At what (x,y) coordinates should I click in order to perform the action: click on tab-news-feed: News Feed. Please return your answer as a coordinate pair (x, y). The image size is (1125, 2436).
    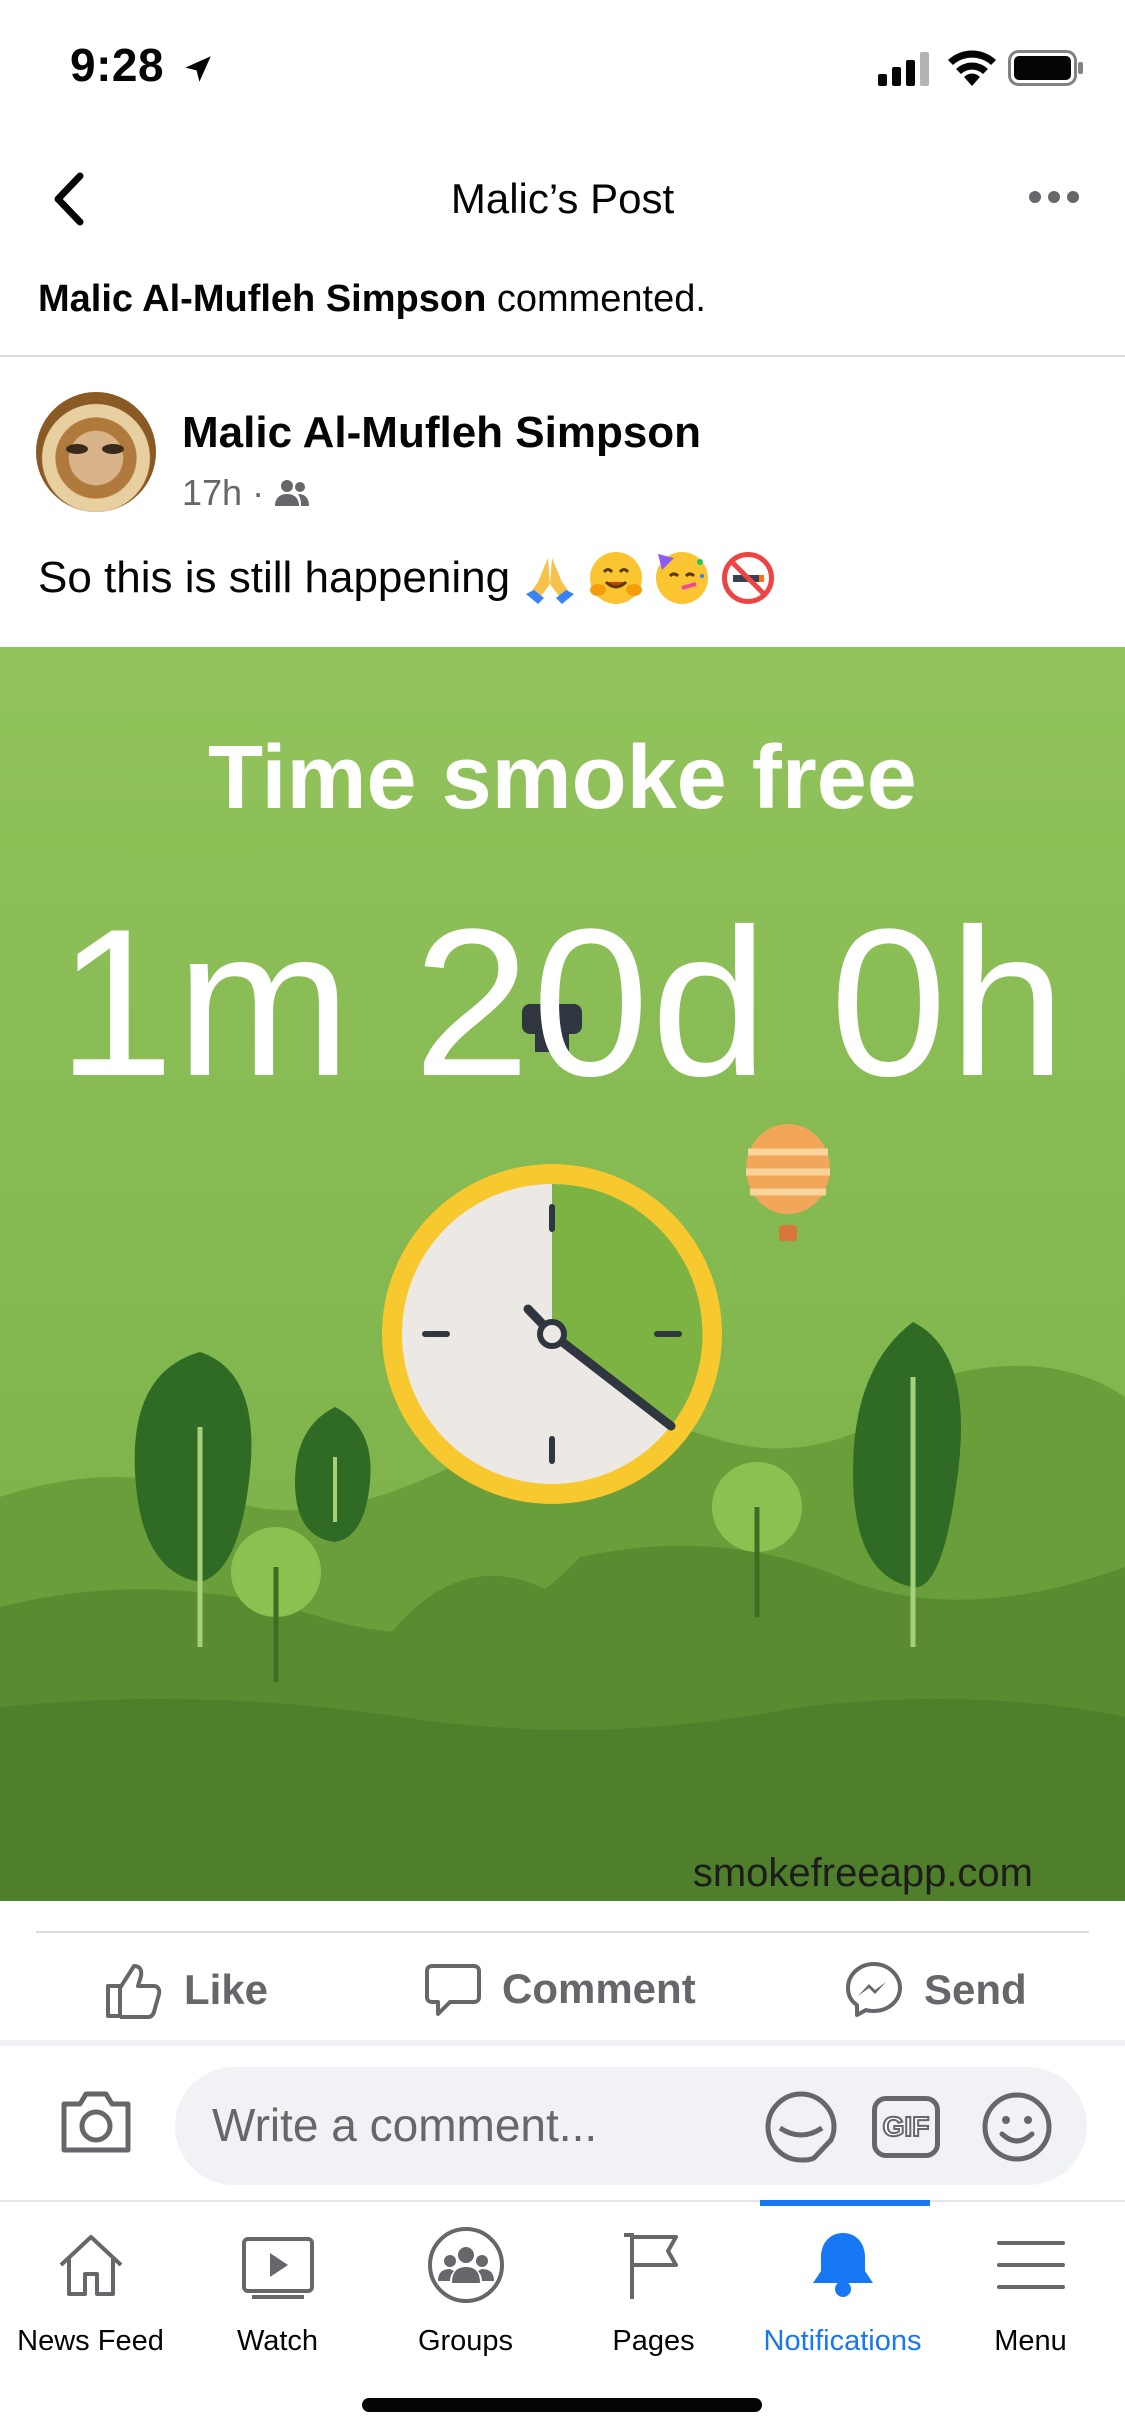
    Looking at the image, I should click on (92, 2300).